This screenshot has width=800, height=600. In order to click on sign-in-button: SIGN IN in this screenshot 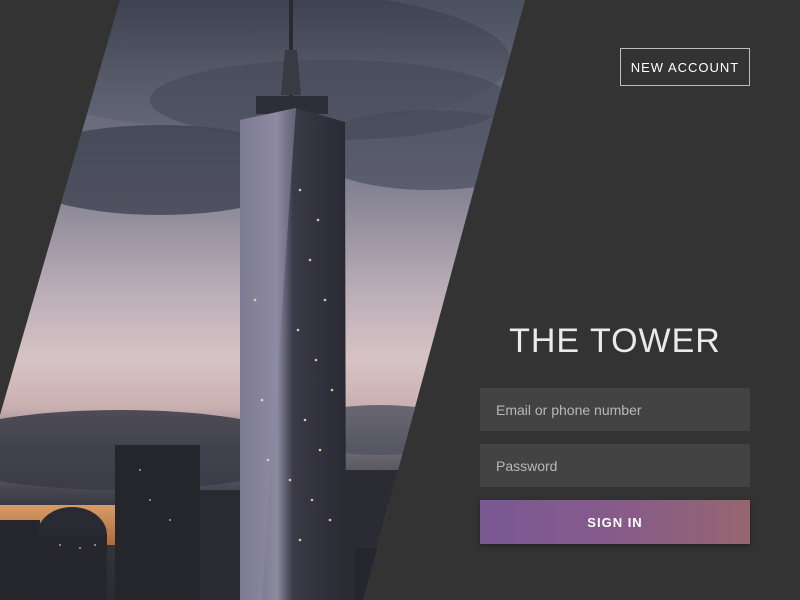, I will do `click(615, 522)`.